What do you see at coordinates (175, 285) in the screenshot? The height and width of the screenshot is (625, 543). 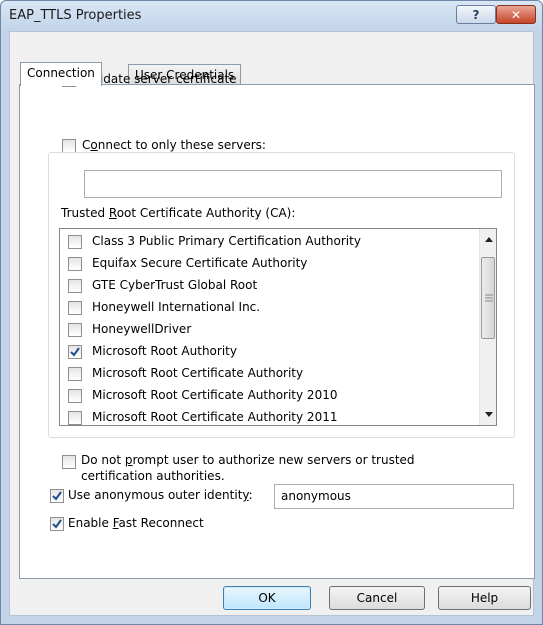 I see `ca-label: GTE CyberTrust Global Root` at bounding box center [175, 285].